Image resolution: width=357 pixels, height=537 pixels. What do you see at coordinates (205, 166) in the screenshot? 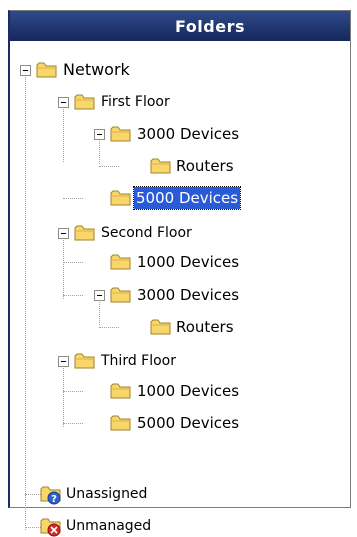
I see `tree-item-ff-routers: Routers` at bounding box center [205, 166].